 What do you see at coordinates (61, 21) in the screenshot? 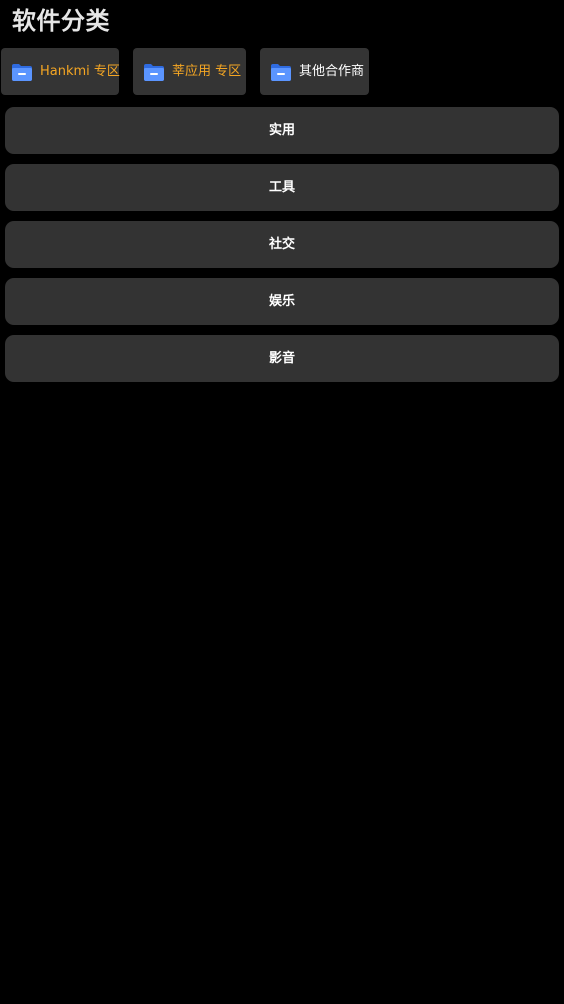
I see `page-title: 软件分类` at bounding box center [61, 21].